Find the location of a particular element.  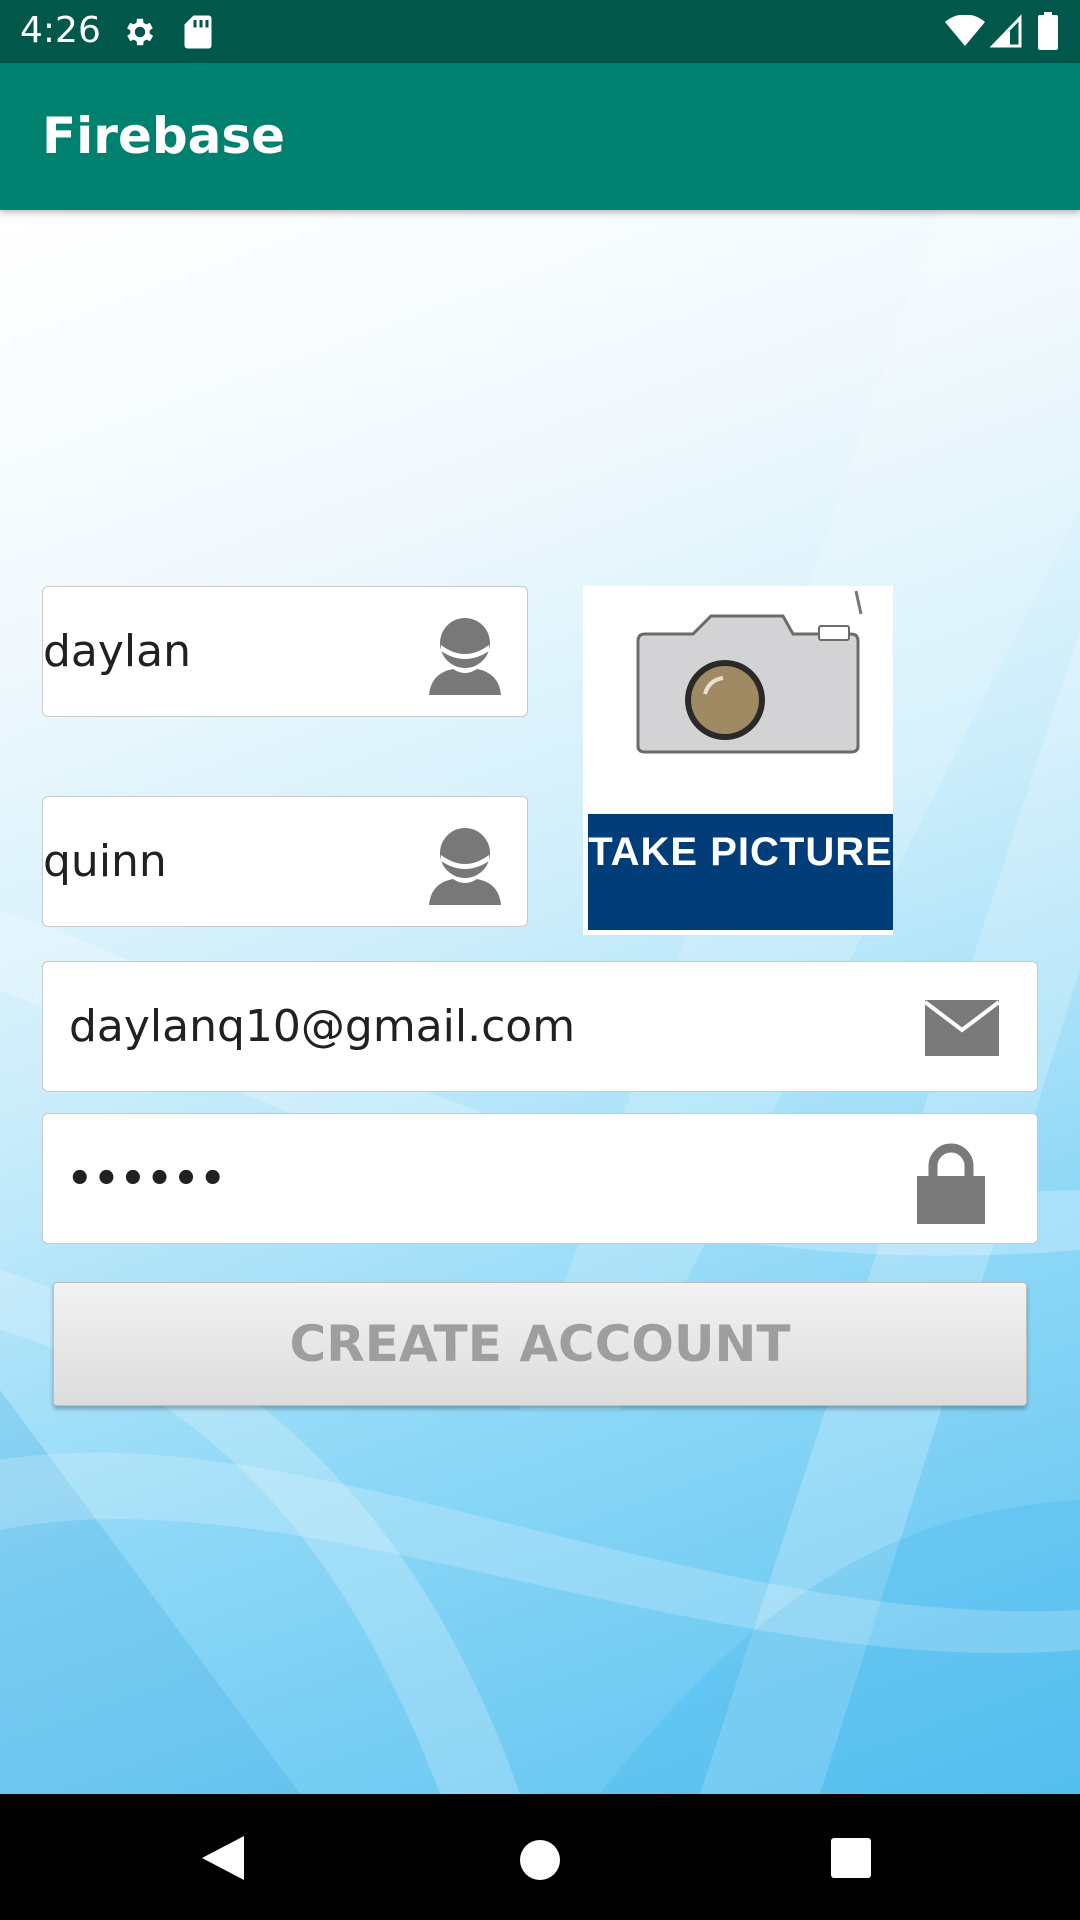

home-icon is located at coordinates (540, 1860).